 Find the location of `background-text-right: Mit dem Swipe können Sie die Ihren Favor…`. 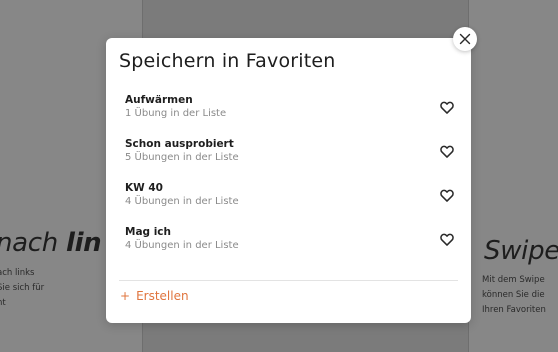

background-text-right: Mit dem Swipe können Sie die Ihren Favor… is located at coordinates (514, 295).